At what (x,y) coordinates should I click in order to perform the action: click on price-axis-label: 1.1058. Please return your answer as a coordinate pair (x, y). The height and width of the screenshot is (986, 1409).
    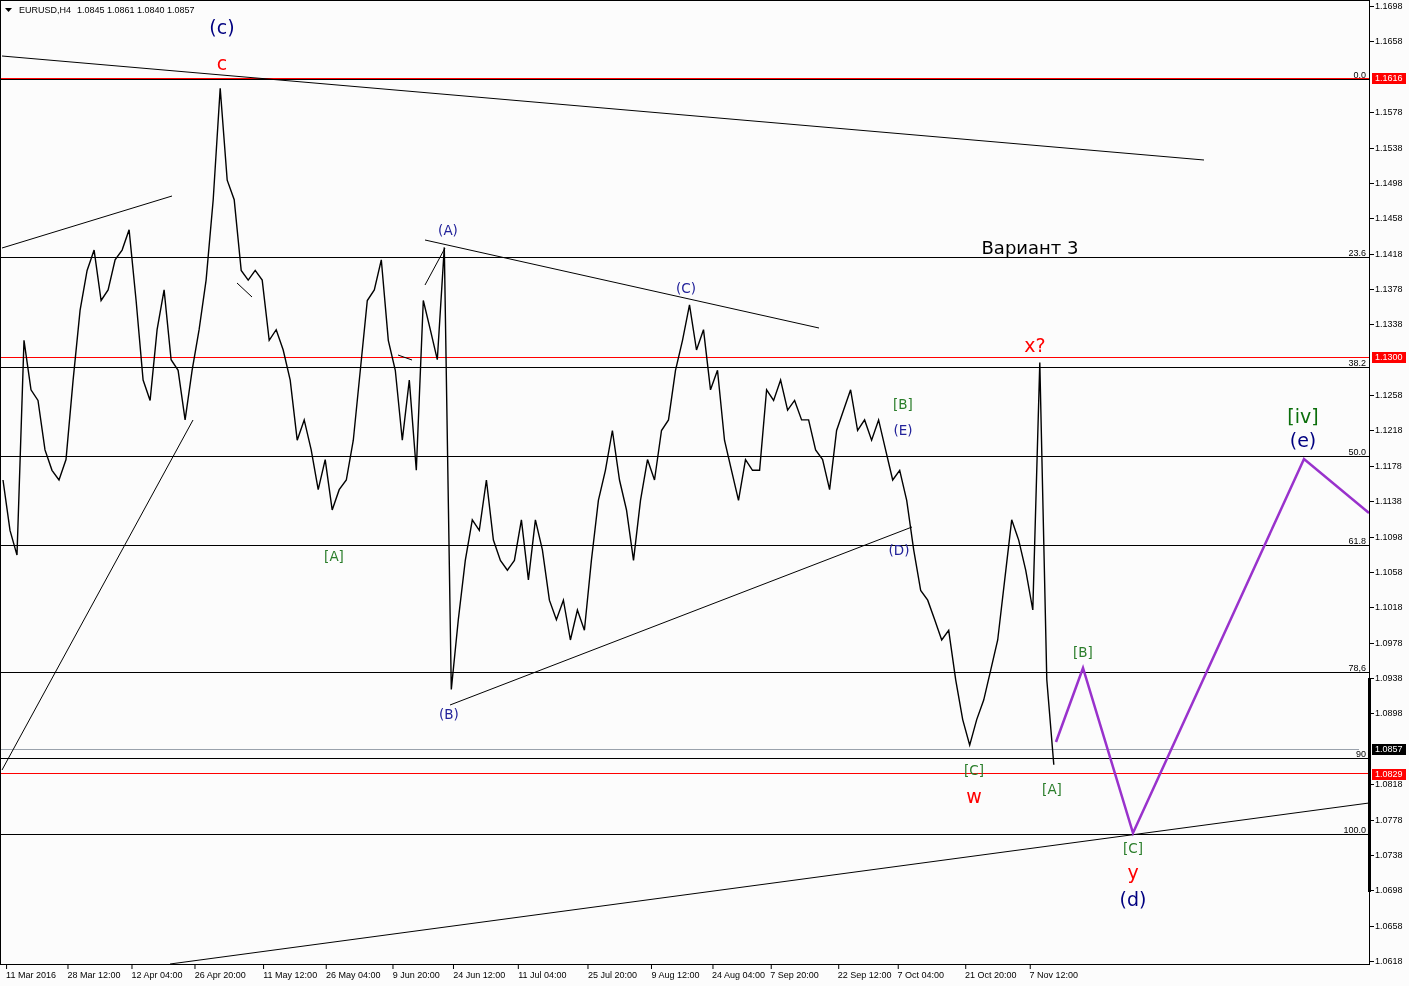
    Looking at the image, I should click on (1389, 571).